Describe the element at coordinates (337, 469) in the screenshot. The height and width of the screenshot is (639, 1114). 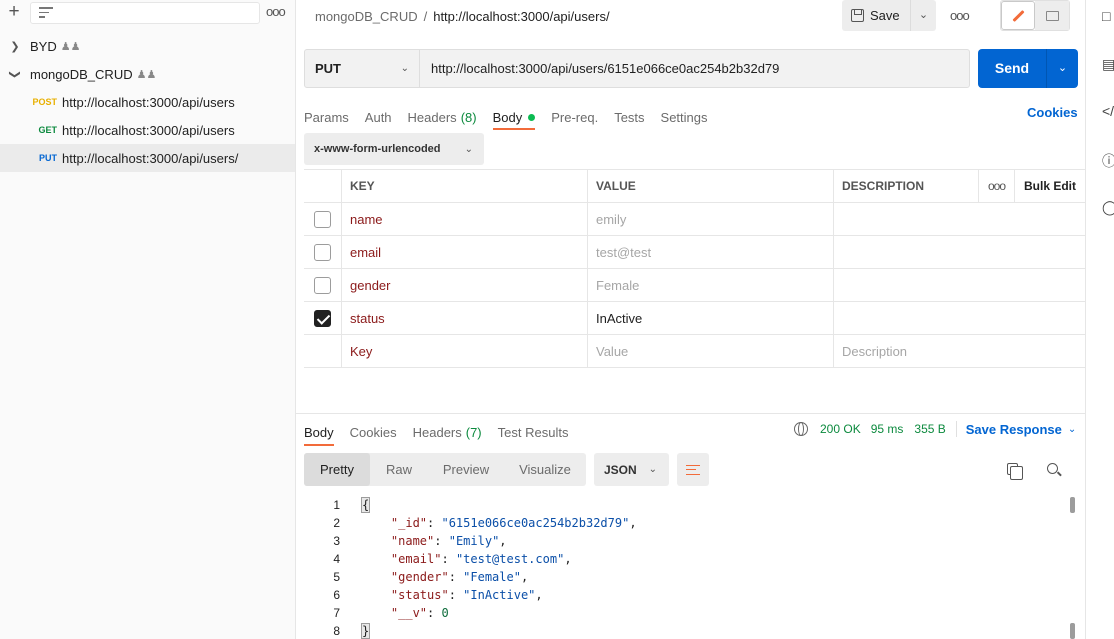
I see `format-pretty: Pretty` at that location.